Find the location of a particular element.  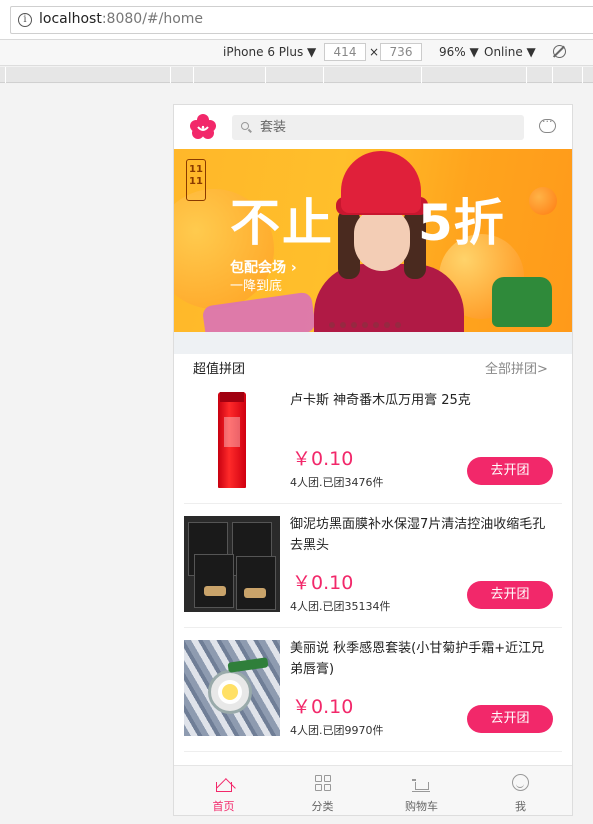

info-icon: i is located at coordinates (25, 20).